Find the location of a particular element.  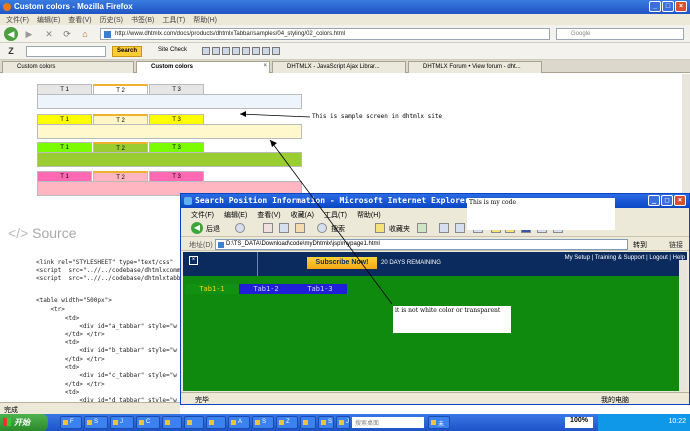

reload-icon: ✕ is located at coordinates (49, 34).